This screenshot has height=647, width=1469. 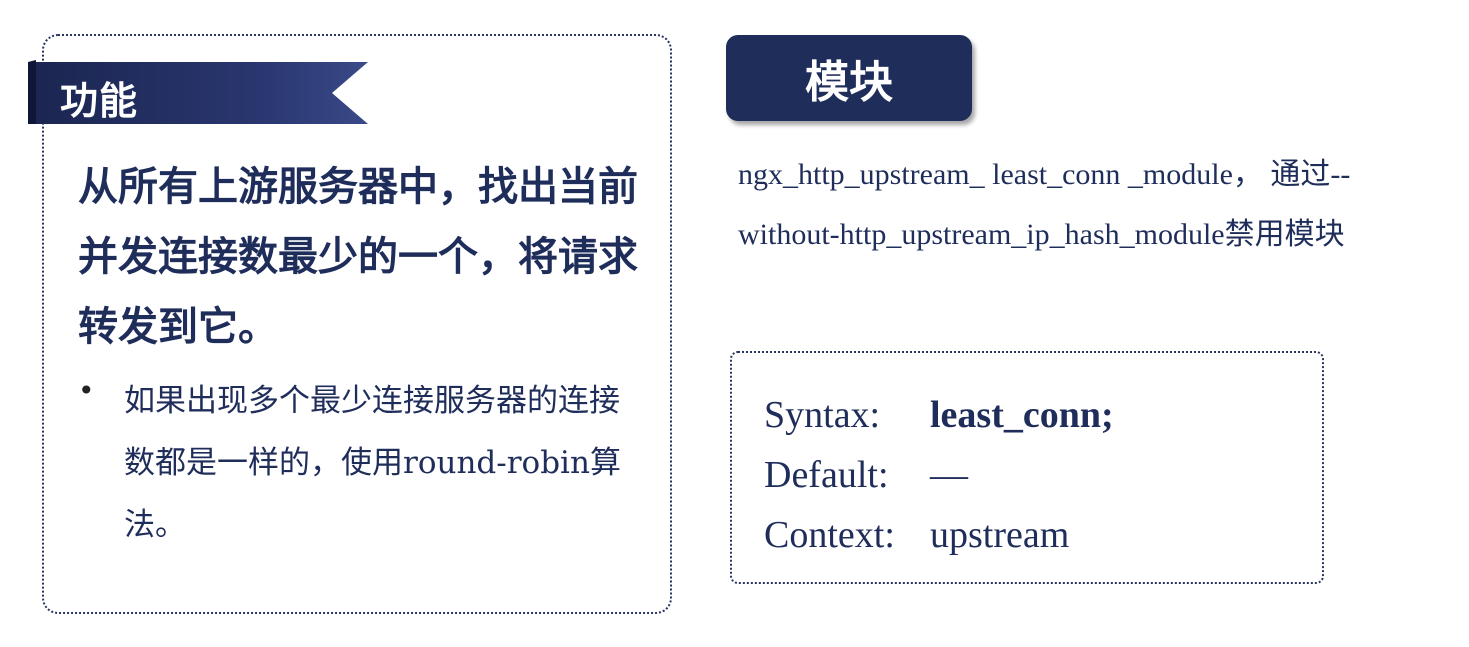 What do you see at coordinates (372, 463) in the screenshot?
I see `function-bullet-text: 如果出现多个最少连接服务器的连接数都是一样的，使用round-robin算法。` at bounding box center [372, 463].